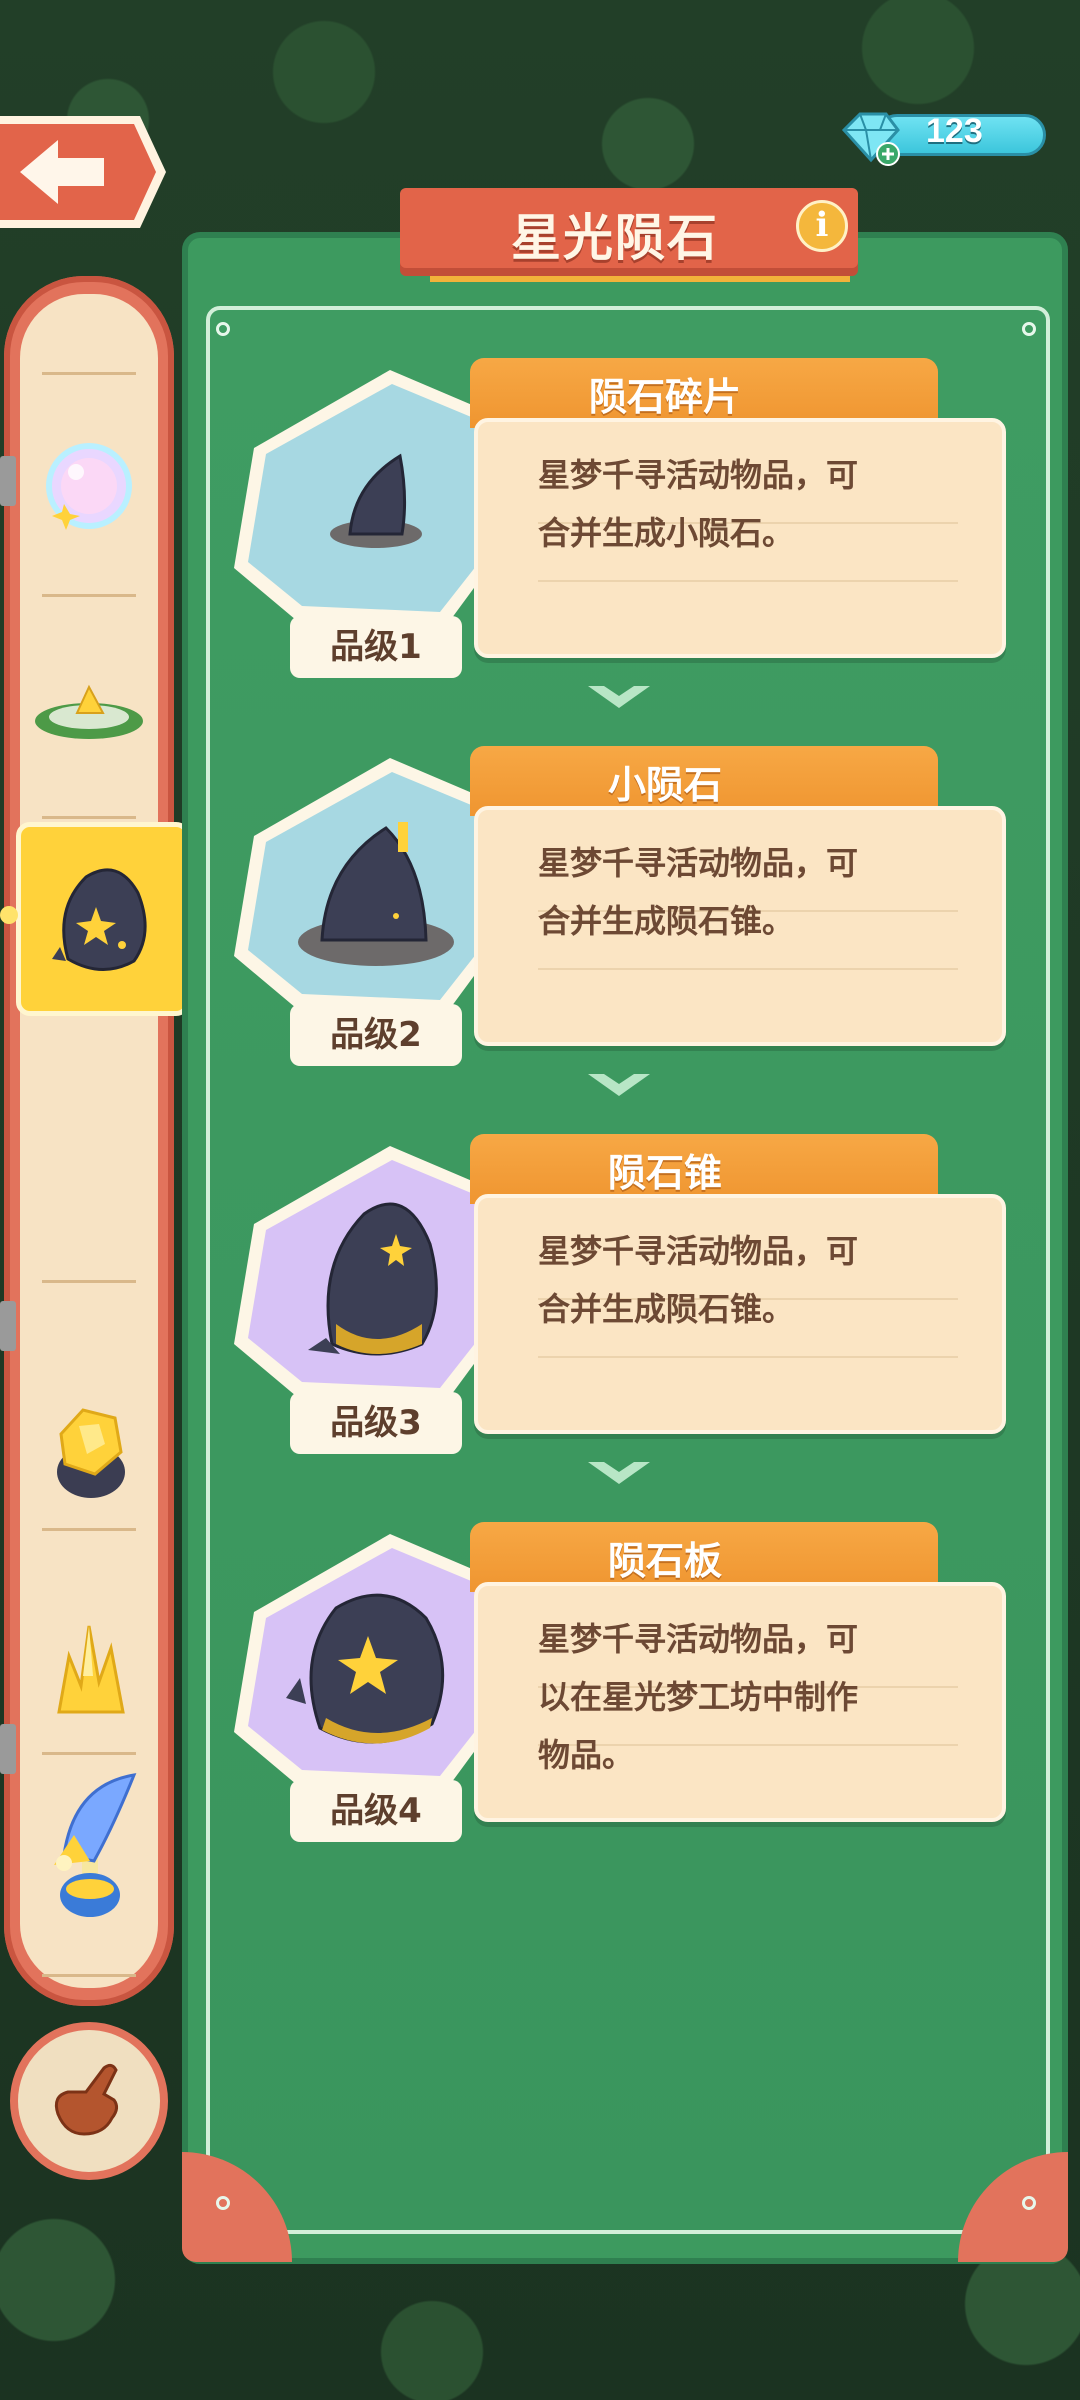  I want to click on grade-label: 品级1, so click(376, 647).